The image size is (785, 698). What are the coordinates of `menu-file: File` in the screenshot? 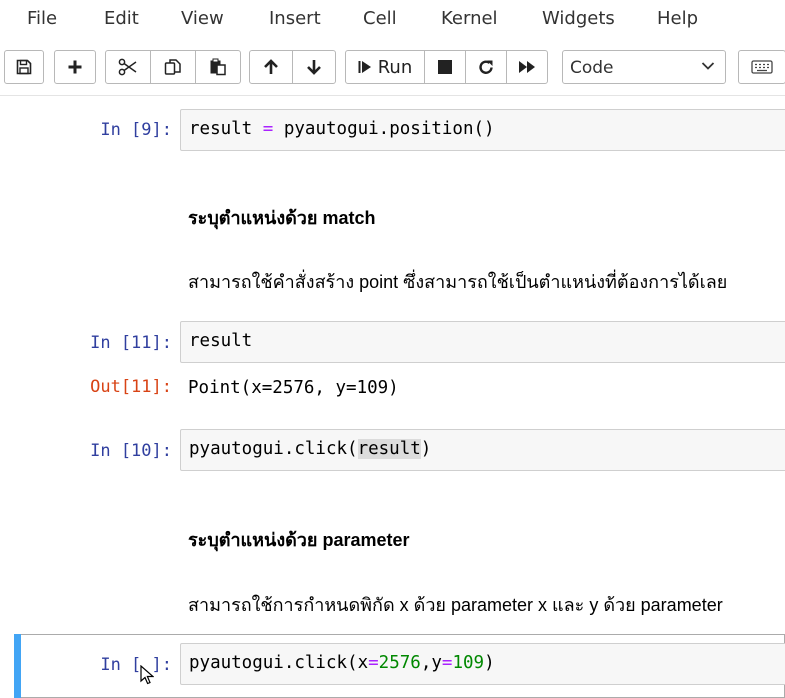 It's located at (42, 18).